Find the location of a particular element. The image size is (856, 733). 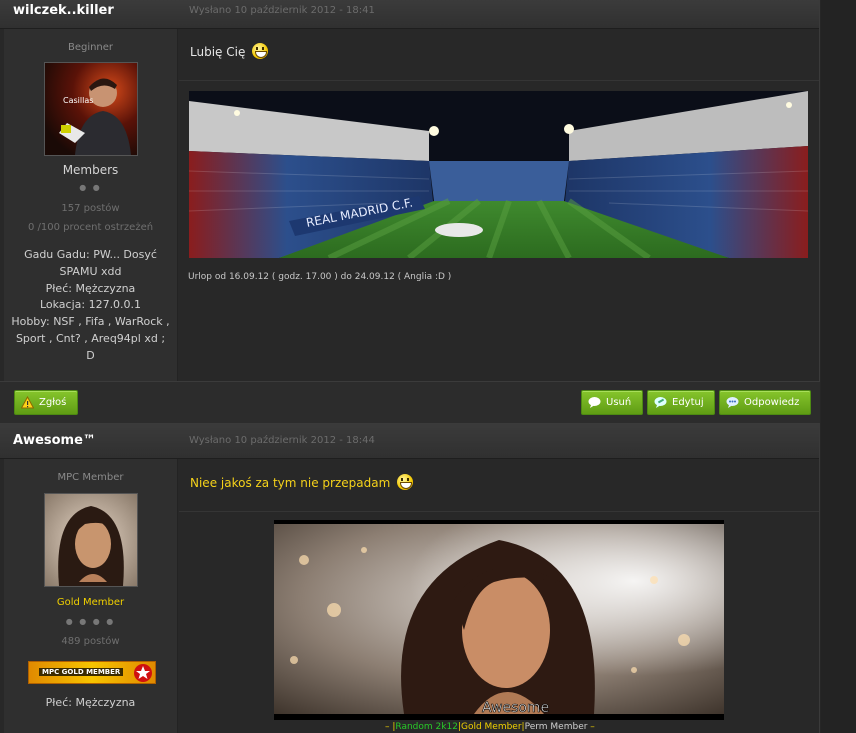

avatar is located at coordinates (91, 540).